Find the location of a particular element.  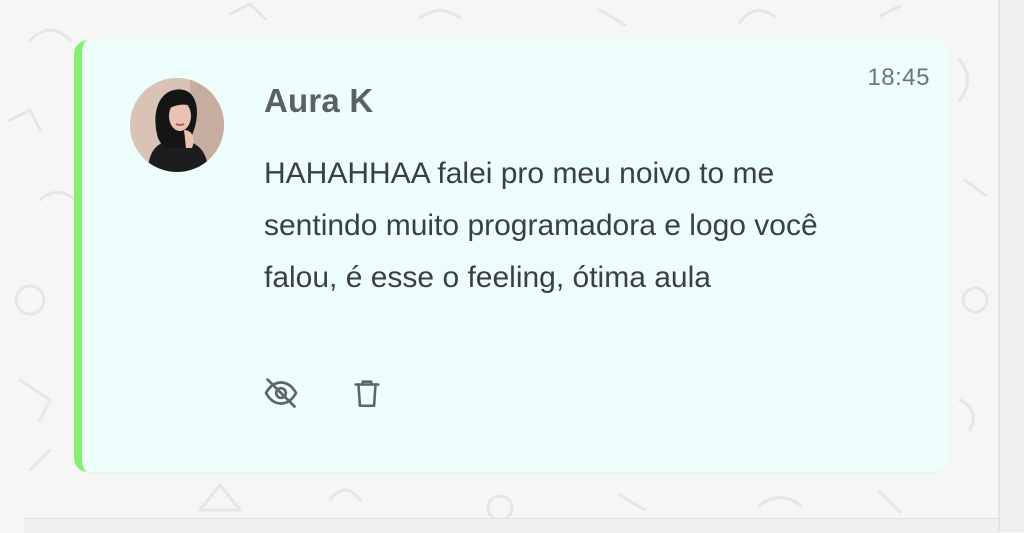

scroll-rail is located at coordinates (1011, 266).